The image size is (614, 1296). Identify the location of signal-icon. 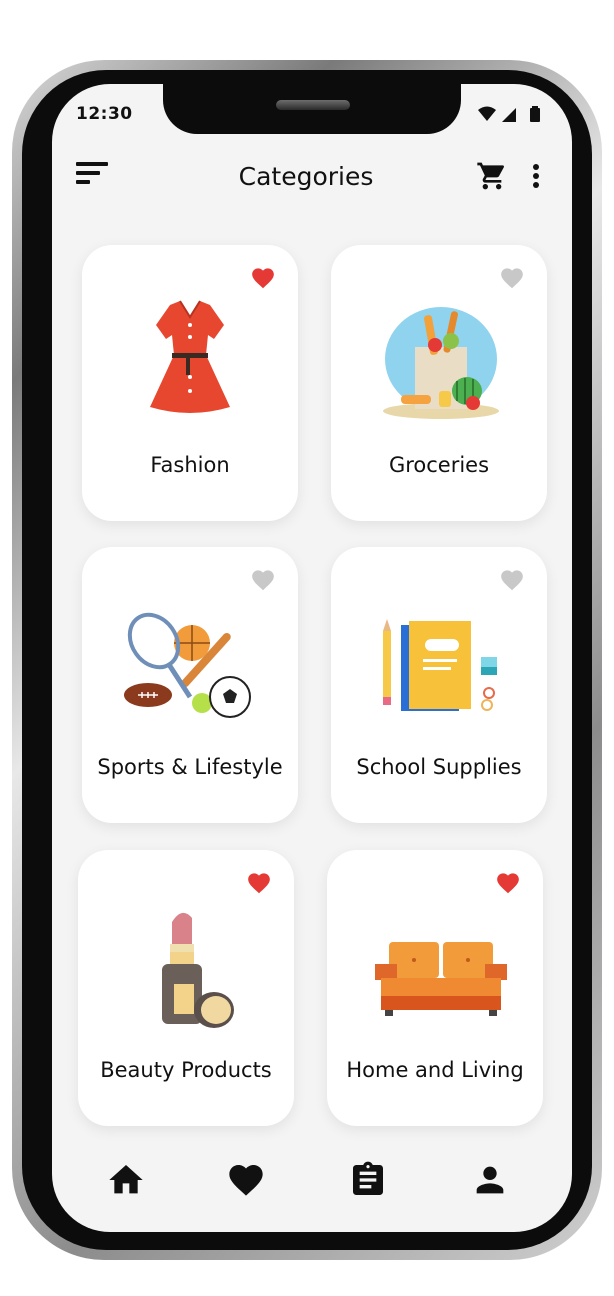
(509, 115).